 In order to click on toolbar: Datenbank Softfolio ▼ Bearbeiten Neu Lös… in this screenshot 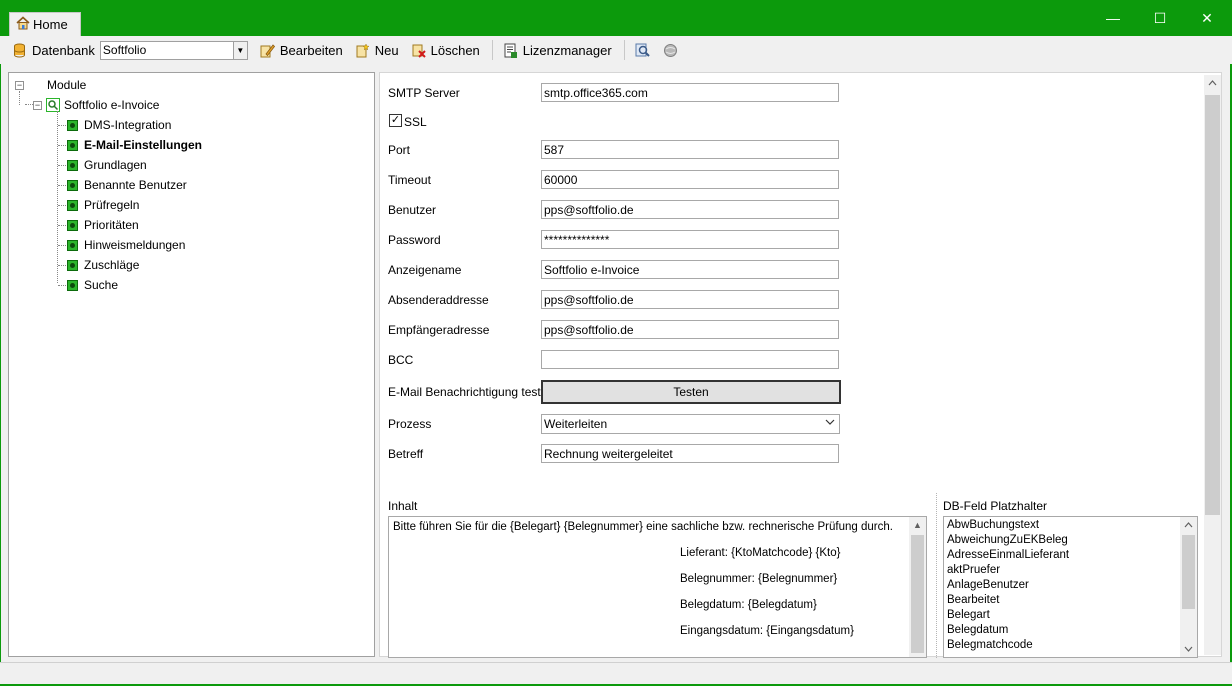, I will do `click(616, 50)`.